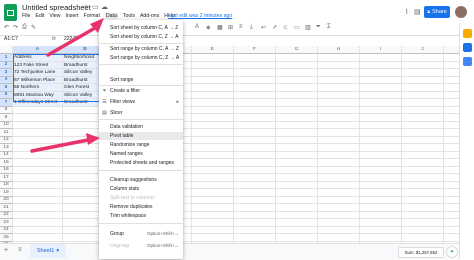 The height and width of the screenshot is (260, 474). I want to click on cell-g10, so click(297, 125).